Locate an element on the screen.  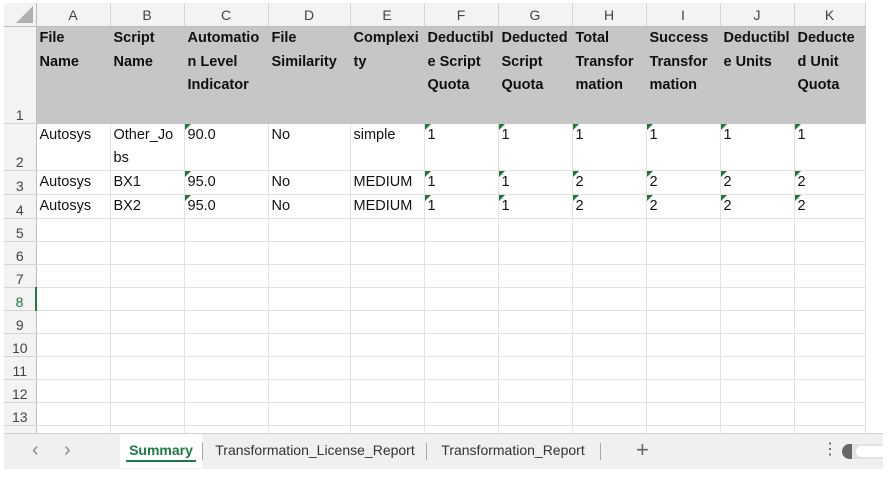
cell-e11 is located at coordinates (387, 368).